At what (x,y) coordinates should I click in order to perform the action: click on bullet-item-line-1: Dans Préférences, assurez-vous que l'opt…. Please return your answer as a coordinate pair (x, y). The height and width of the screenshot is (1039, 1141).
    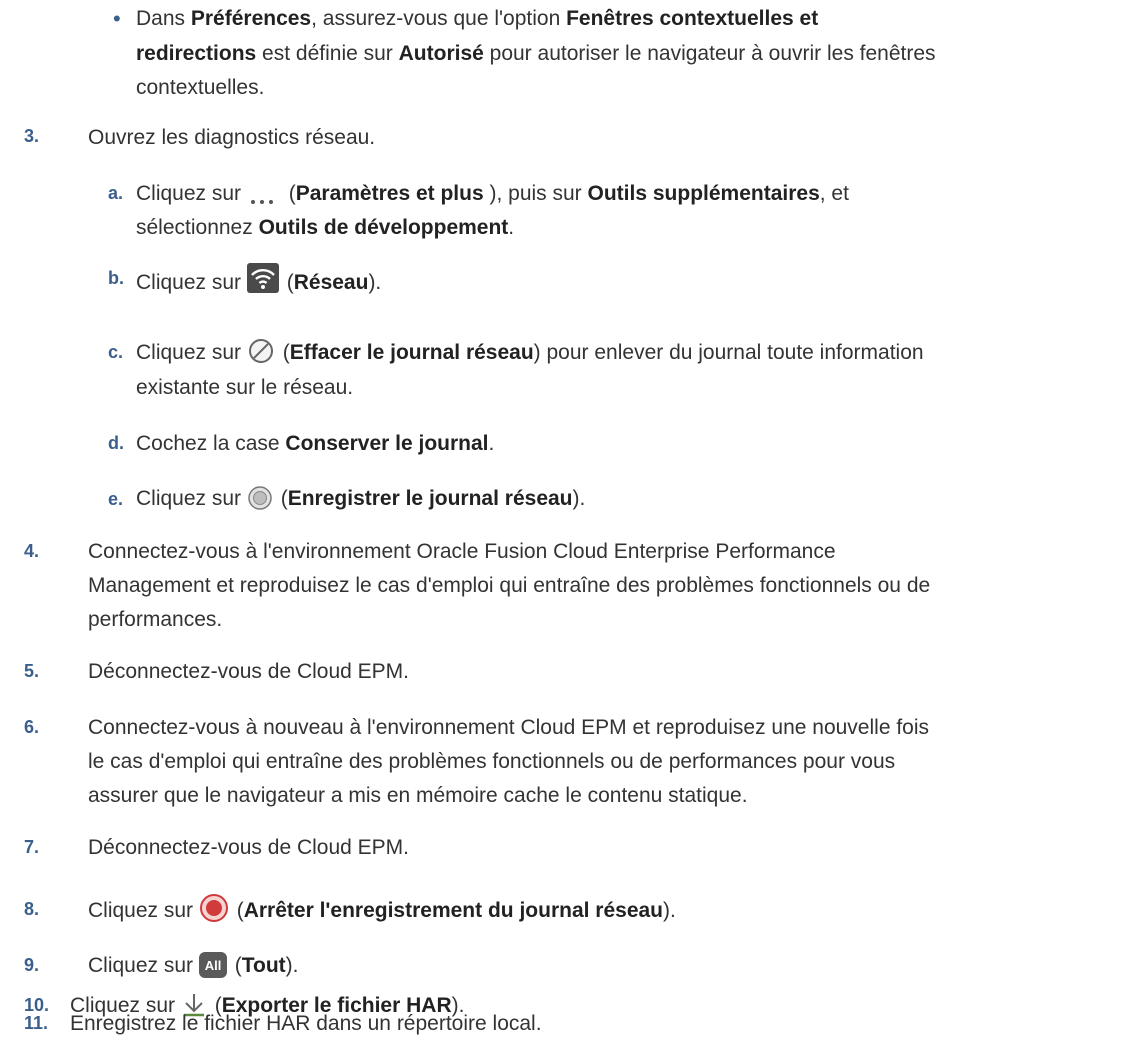
    Looking at the image, I should click on (477, 18).